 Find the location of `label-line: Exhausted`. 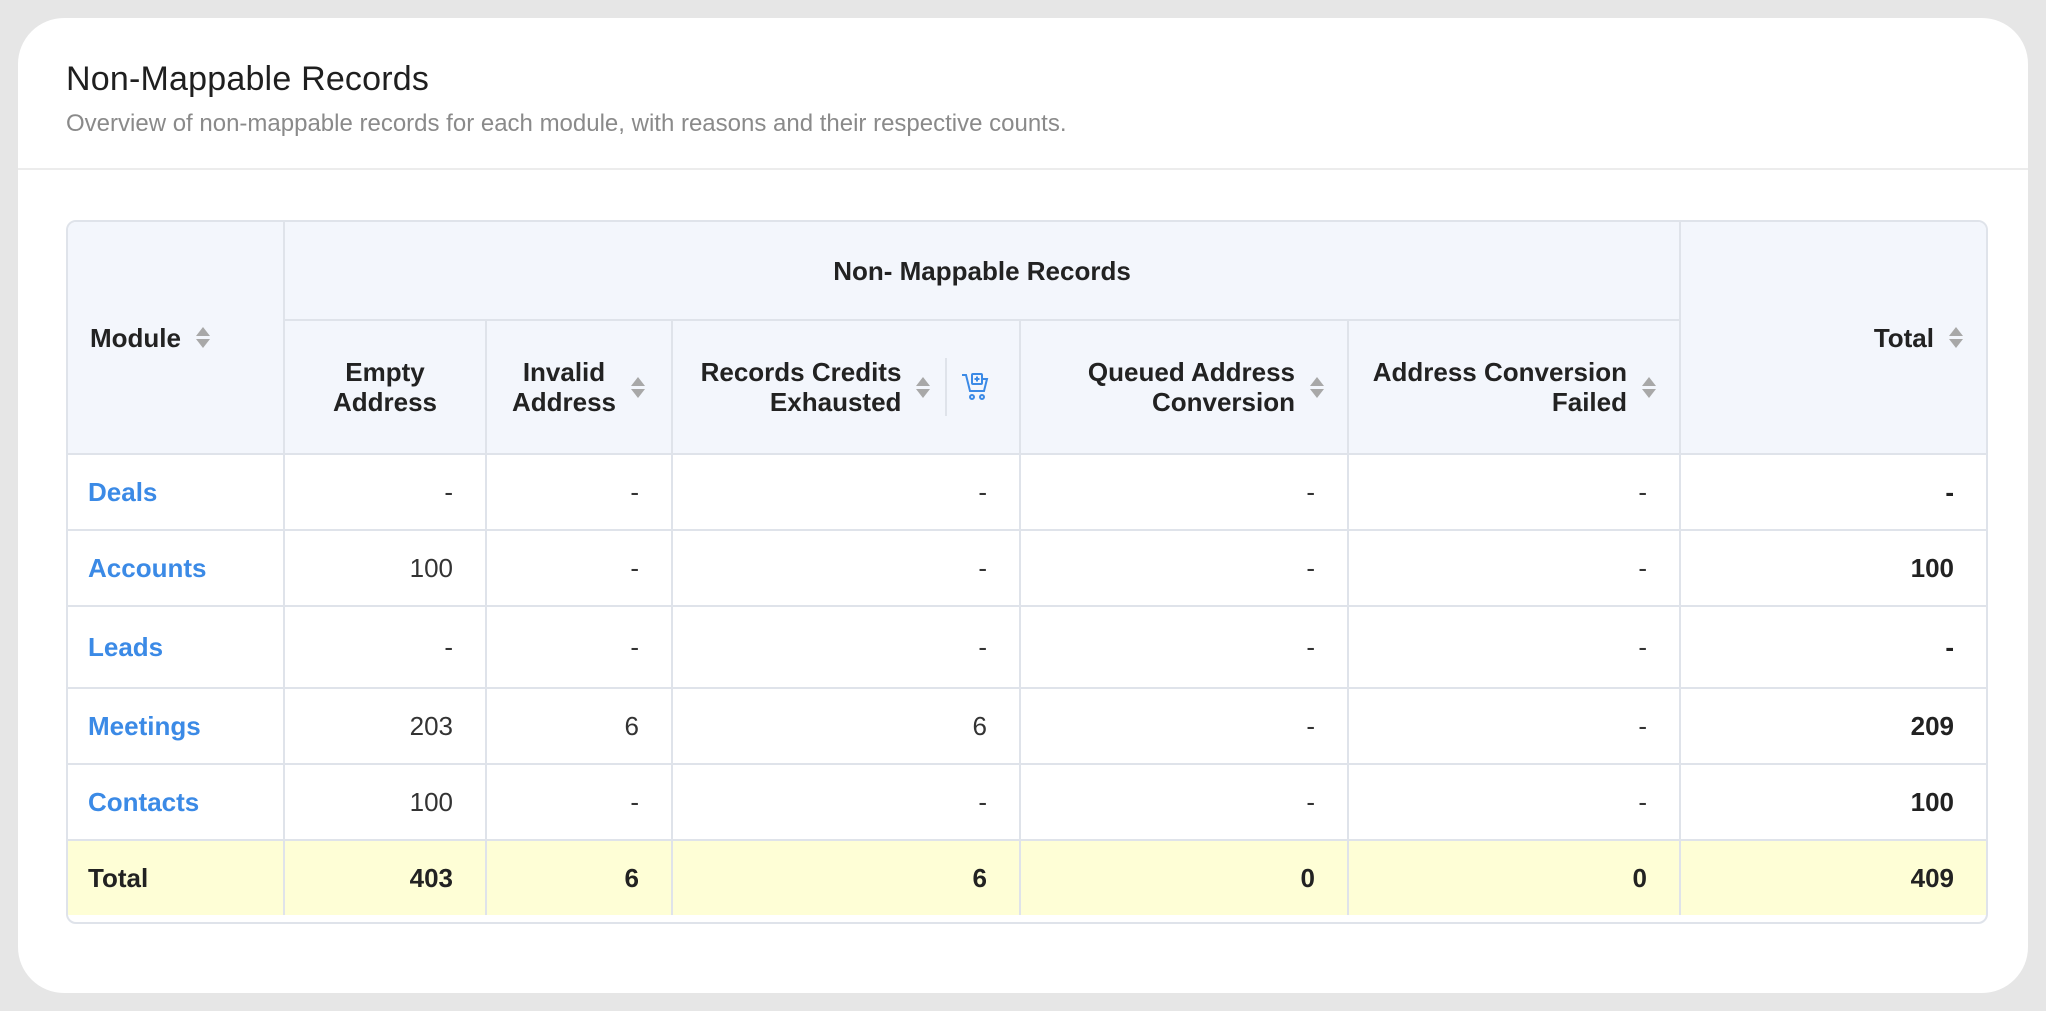

label-line: Exhausted is located at coordinates (835, 402).